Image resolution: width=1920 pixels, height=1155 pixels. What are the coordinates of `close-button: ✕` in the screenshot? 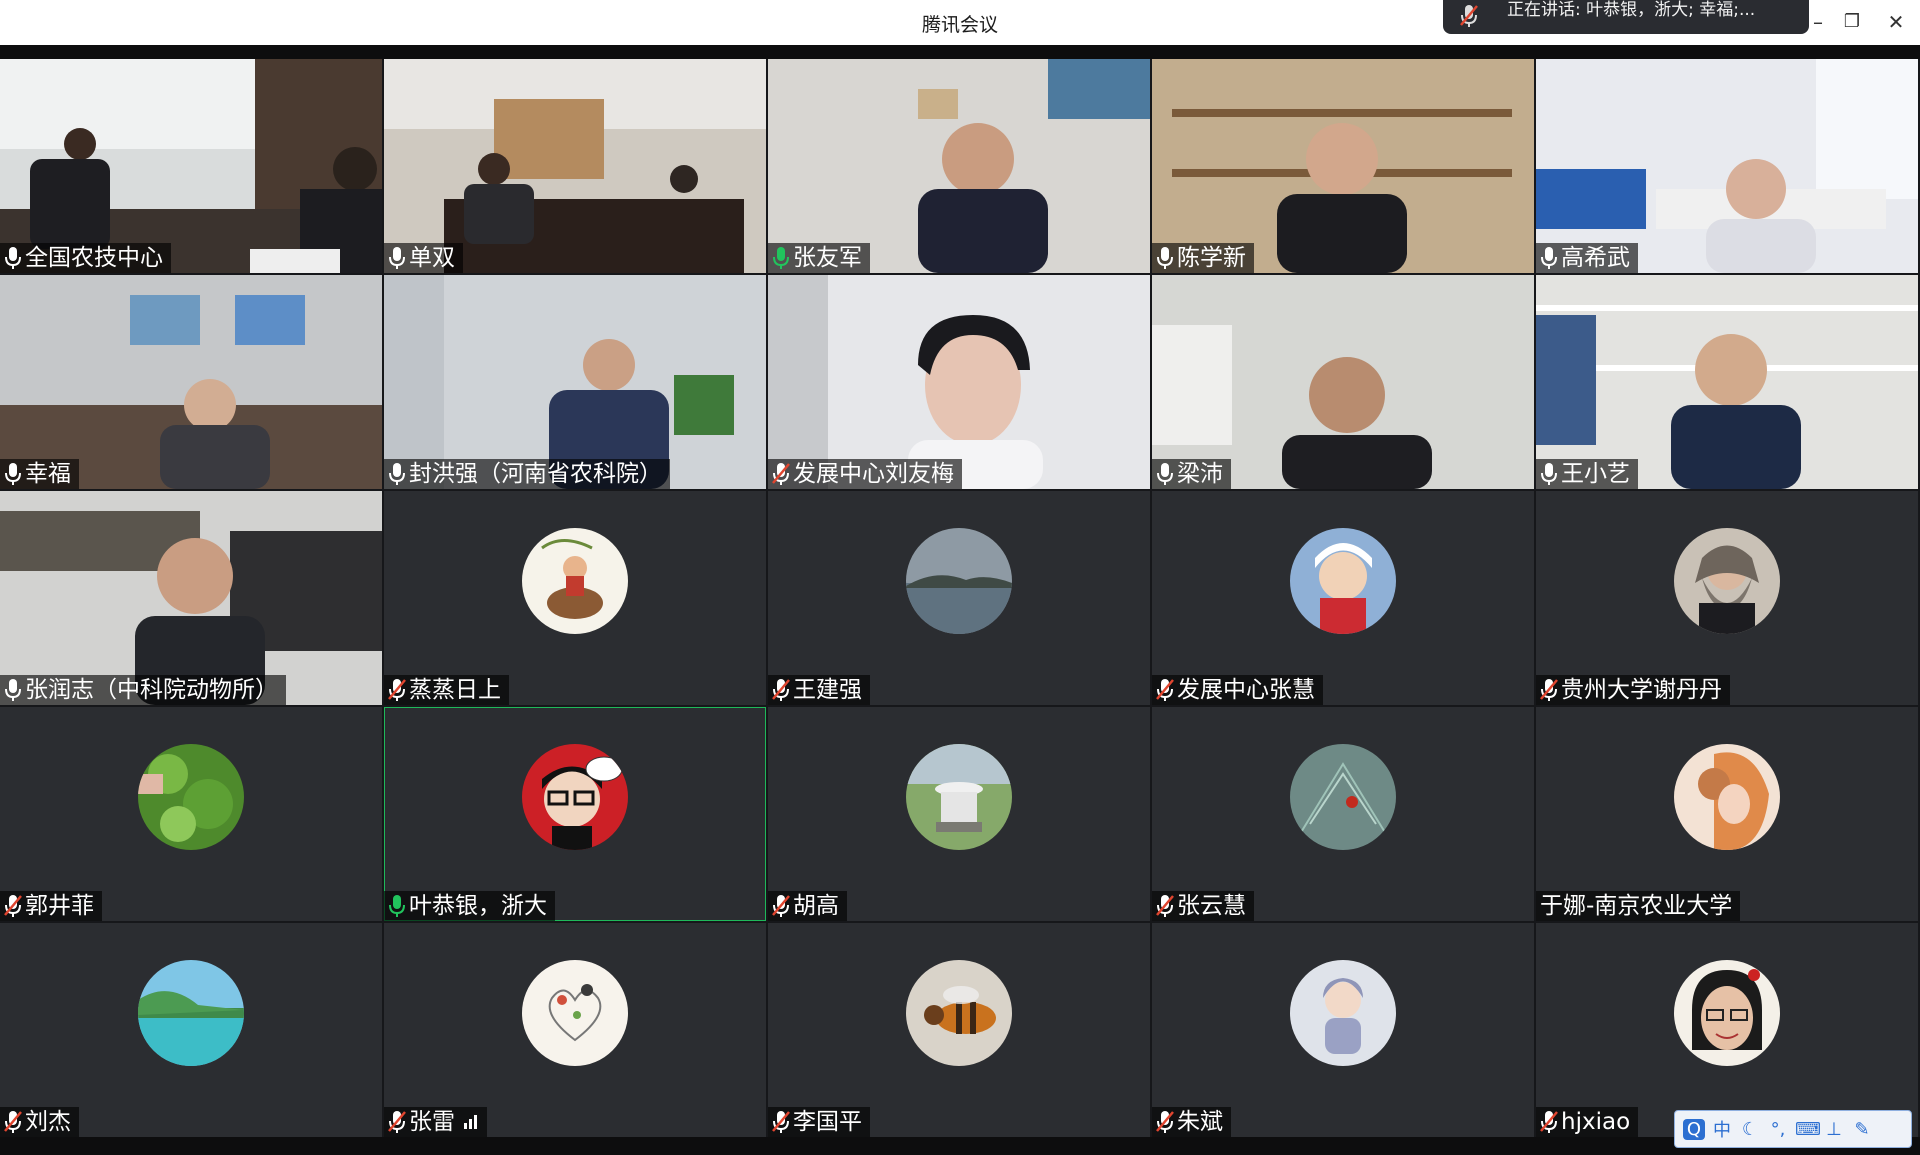 It's located at (1896, 22).